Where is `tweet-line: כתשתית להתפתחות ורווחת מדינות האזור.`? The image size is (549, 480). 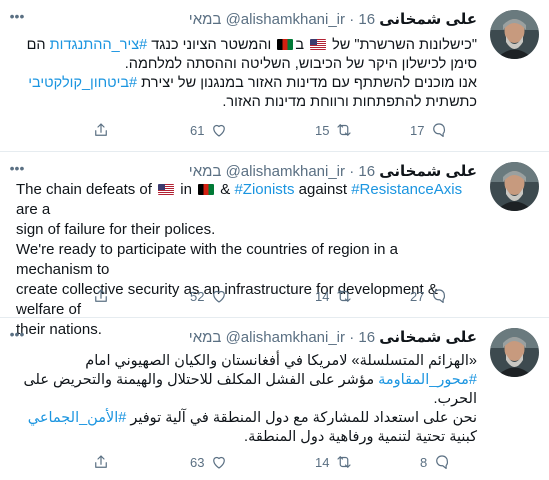
tweet-line: כתשתית להתפתחות ורווחת מדינות האזור. is located at coordinates (349, 102).